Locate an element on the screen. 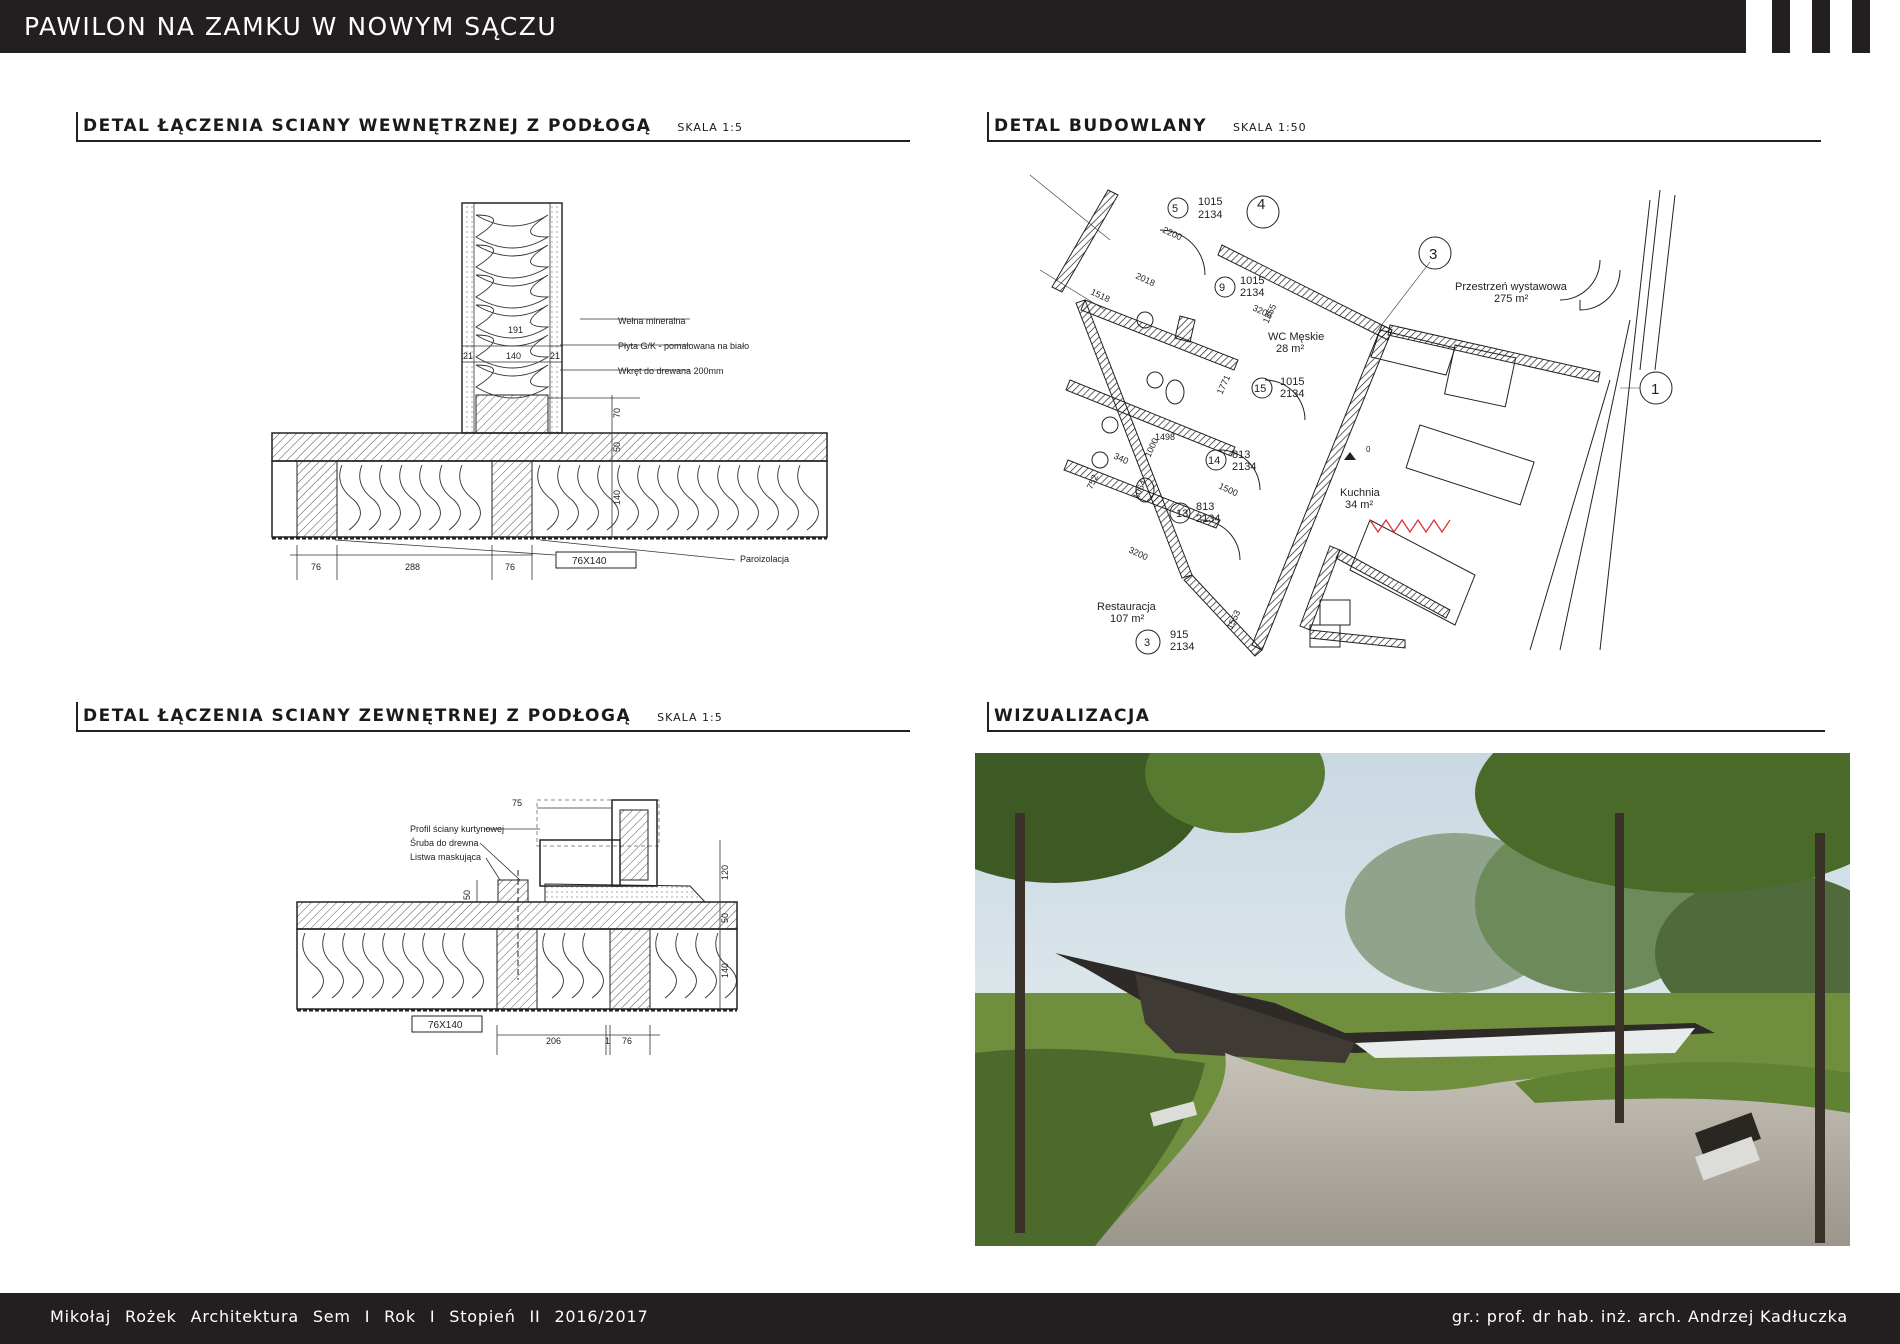 This screenshot has height=1344, width=1900. dim-label: 2200 is located at coordinates (1172, 234).